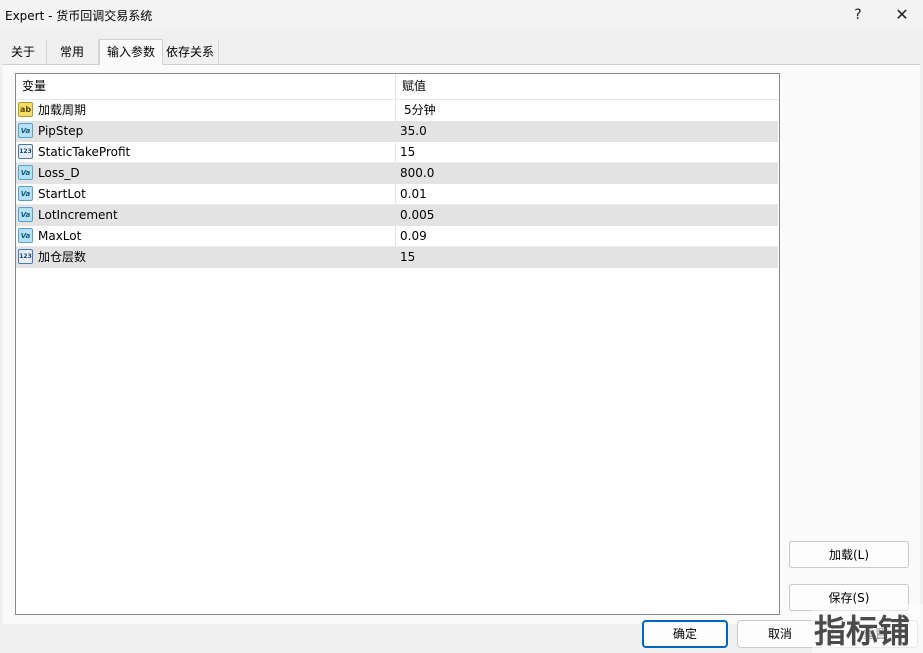 This screenshot has height=653, width=923. What do you see at coordinates (206, 86) in the screenshot?
I see `column-header-variable: 变量` at bounding box center [206, 86].